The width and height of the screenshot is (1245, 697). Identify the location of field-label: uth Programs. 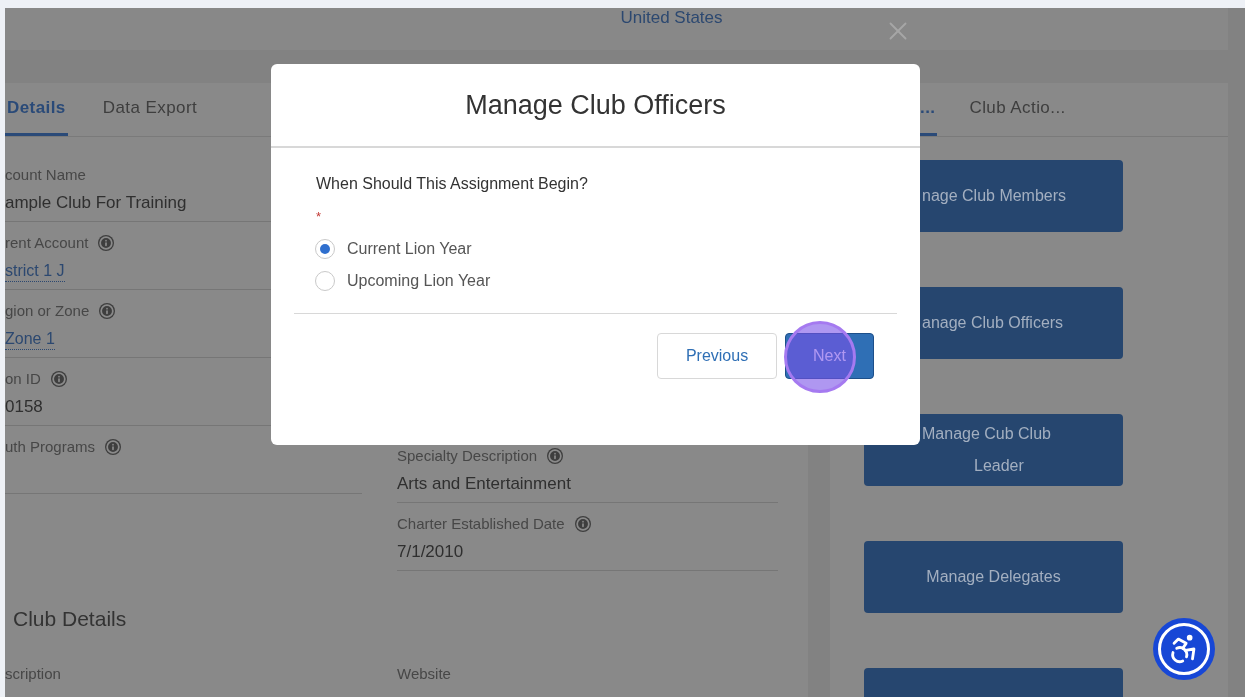
(50, 446).